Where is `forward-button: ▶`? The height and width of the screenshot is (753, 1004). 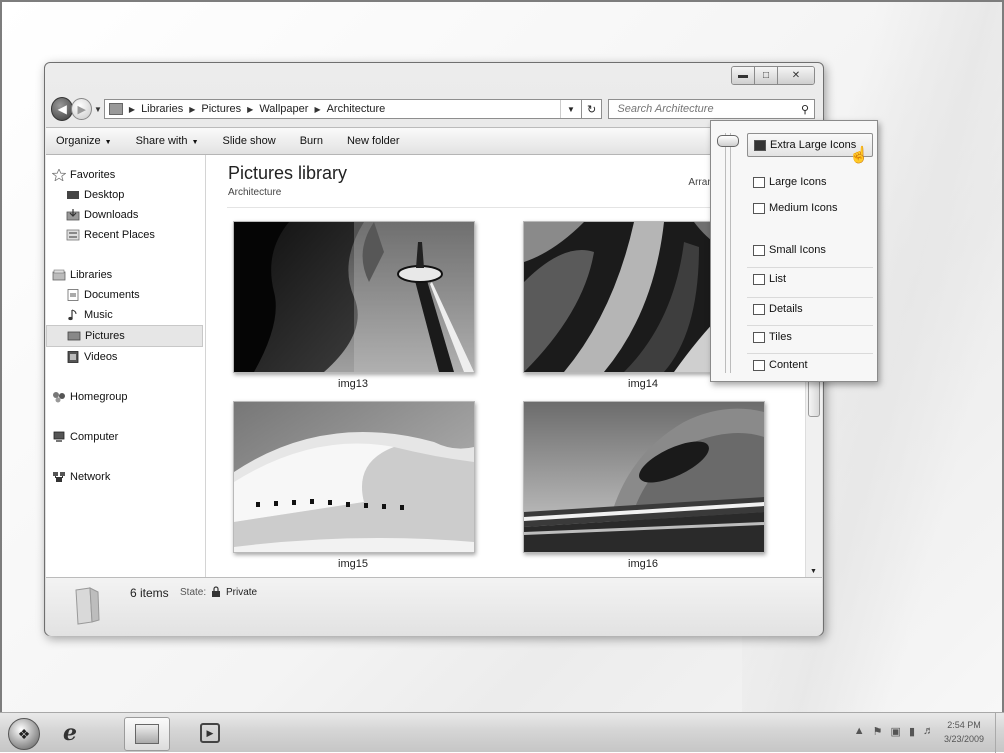 forward-button: ▶ is located at coordinates (81, 109).